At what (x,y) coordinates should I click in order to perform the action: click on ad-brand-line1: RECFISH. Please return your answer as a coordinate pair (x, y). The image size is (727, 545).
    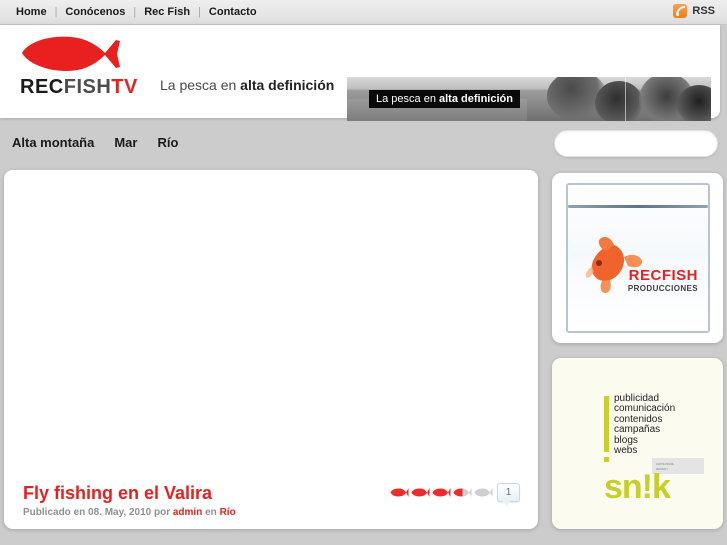
    Looking at the image, I should click on (663, 275).